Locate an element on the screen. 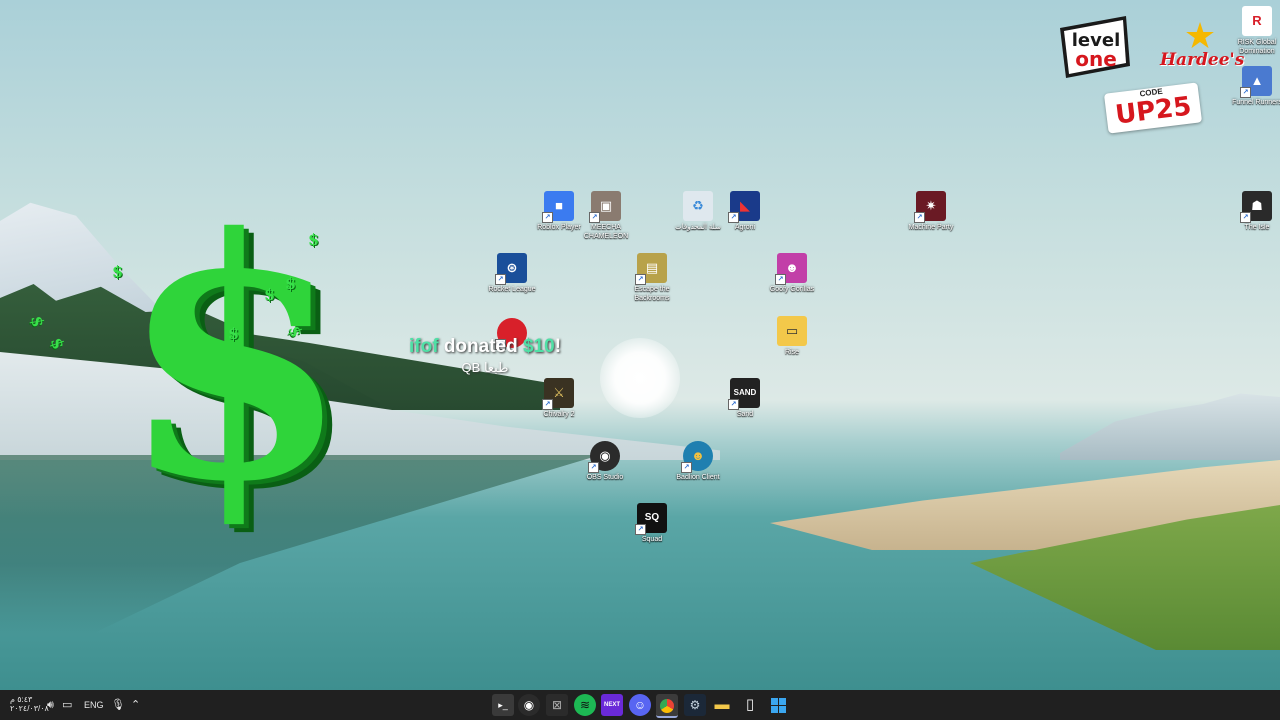  steam-icon: ⚙ is located at coordinates (695, 705).